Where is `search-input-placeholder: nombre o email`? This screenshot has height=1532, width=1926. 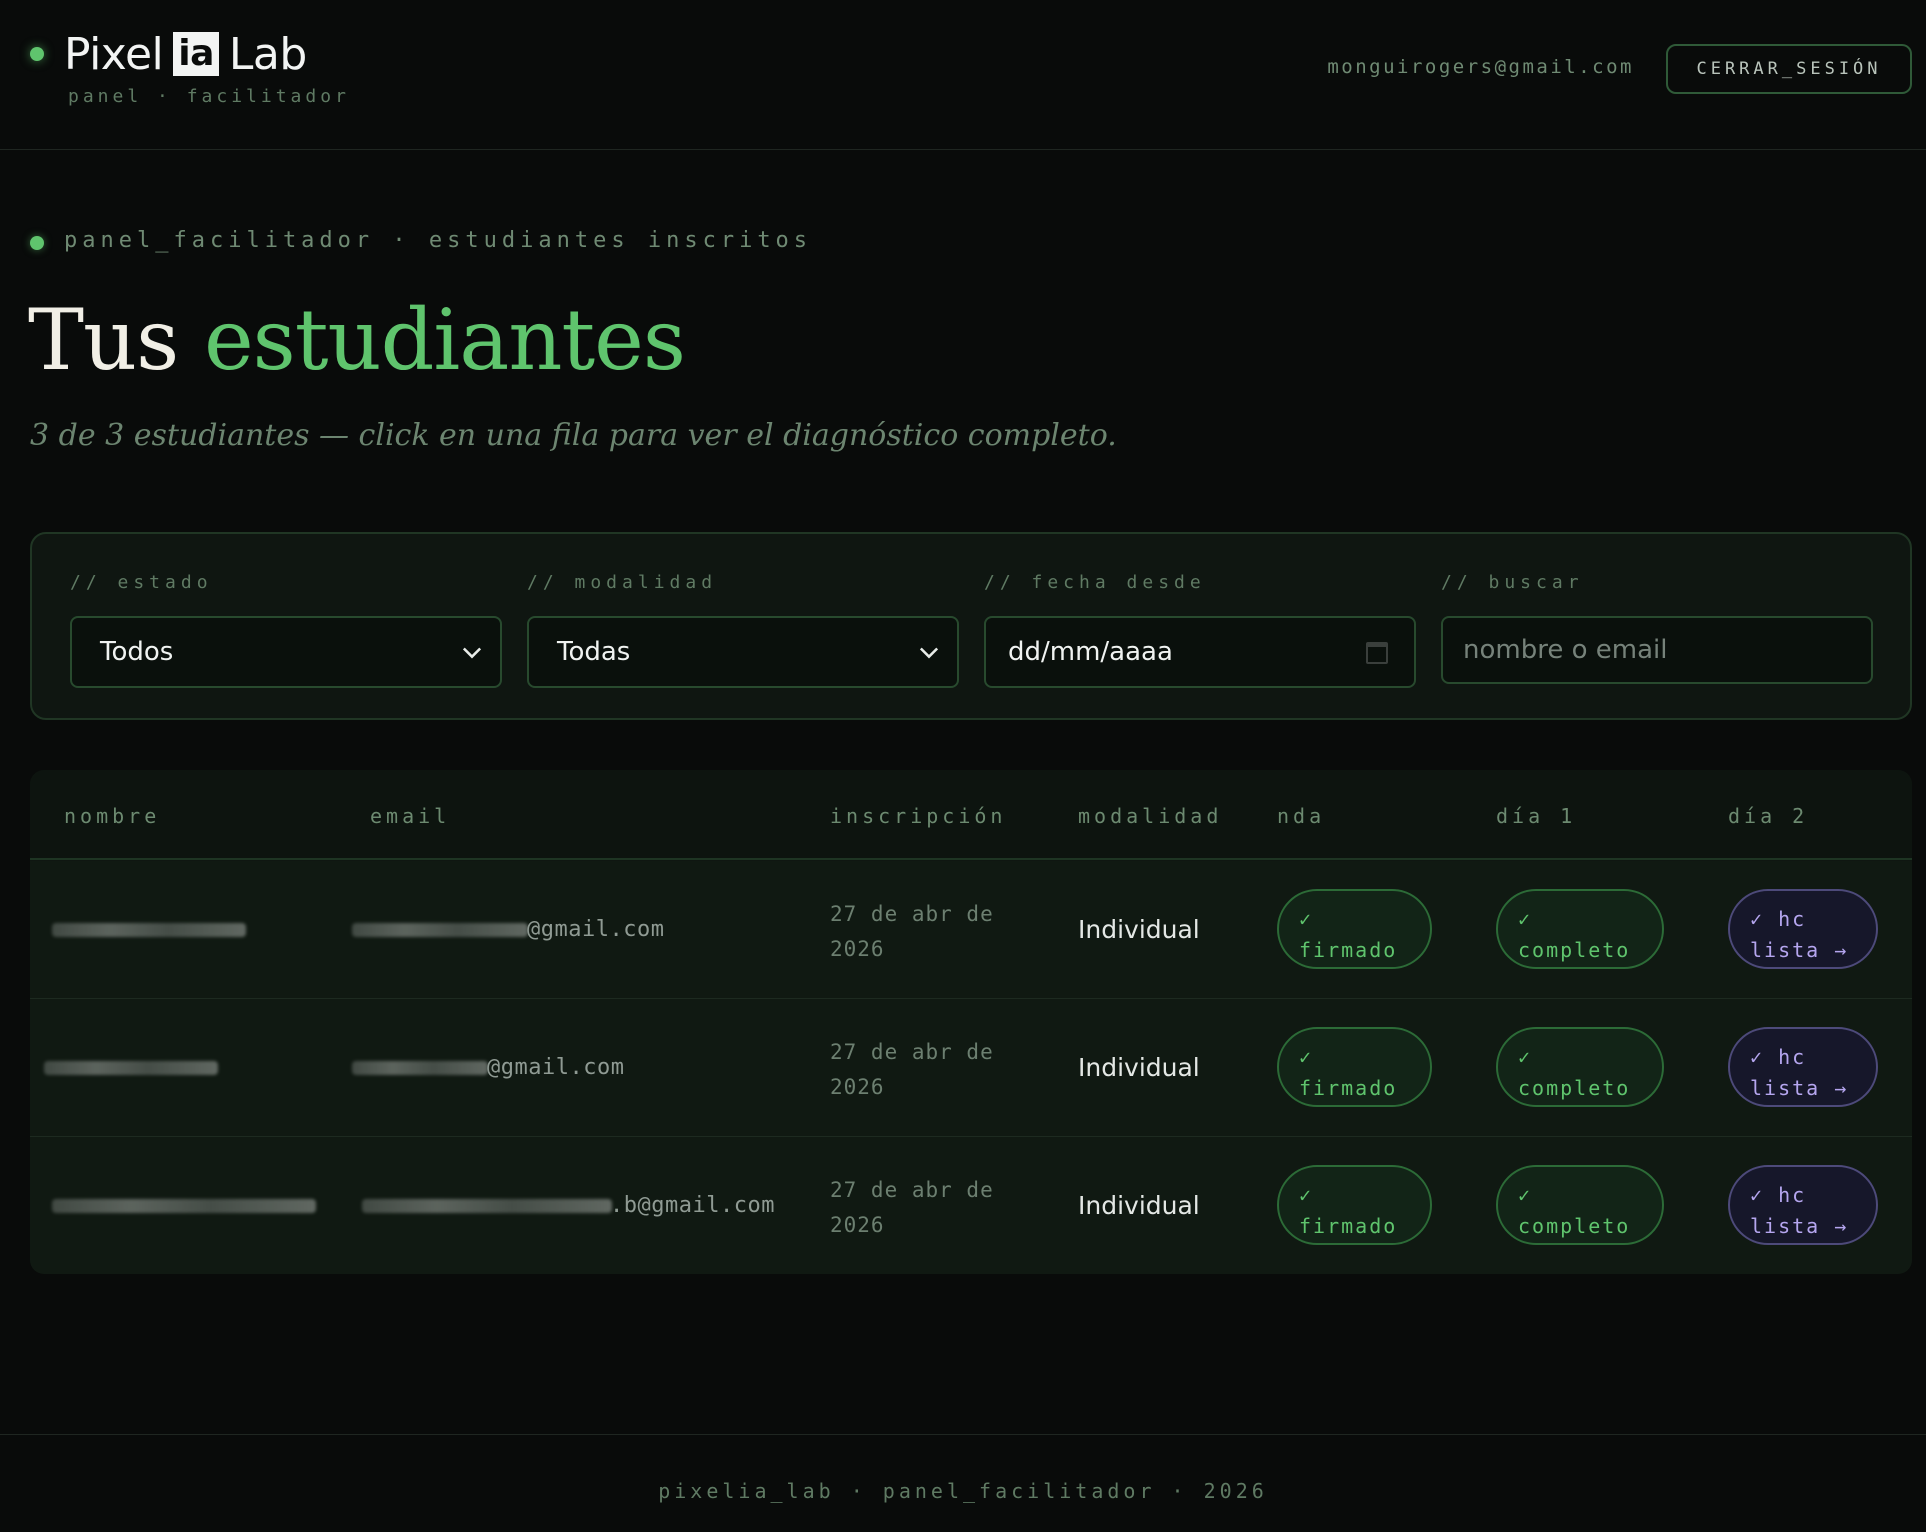 search-input-placeholder: nombre o email is located at coordinates (1565, 650).